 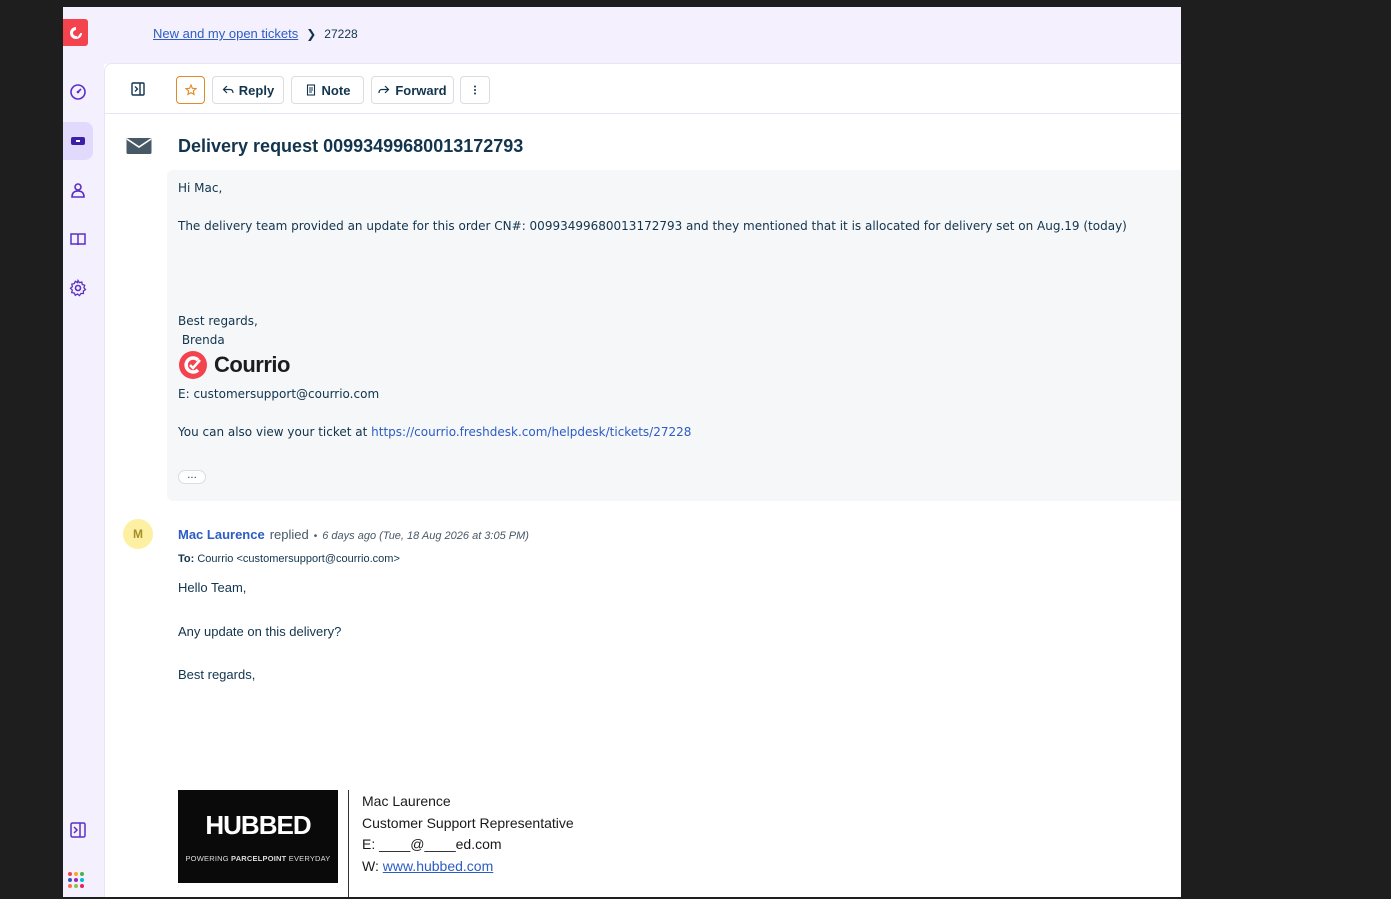 I want to click on rail-tickets-button, so click(x=78, y=141).